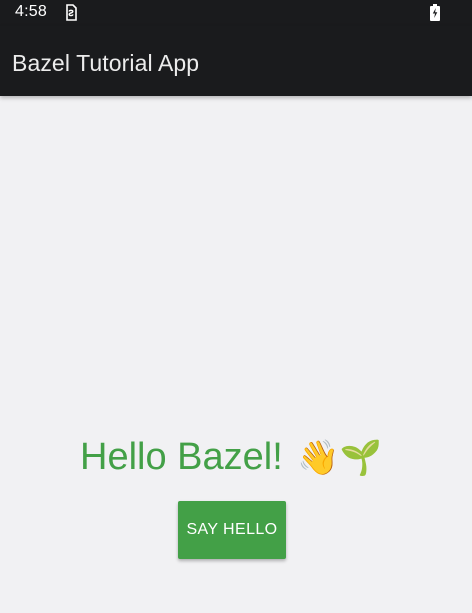 The width and height of the screenshot is (472, 613). I want to click on battery-charging-icon, so click(435, 12).